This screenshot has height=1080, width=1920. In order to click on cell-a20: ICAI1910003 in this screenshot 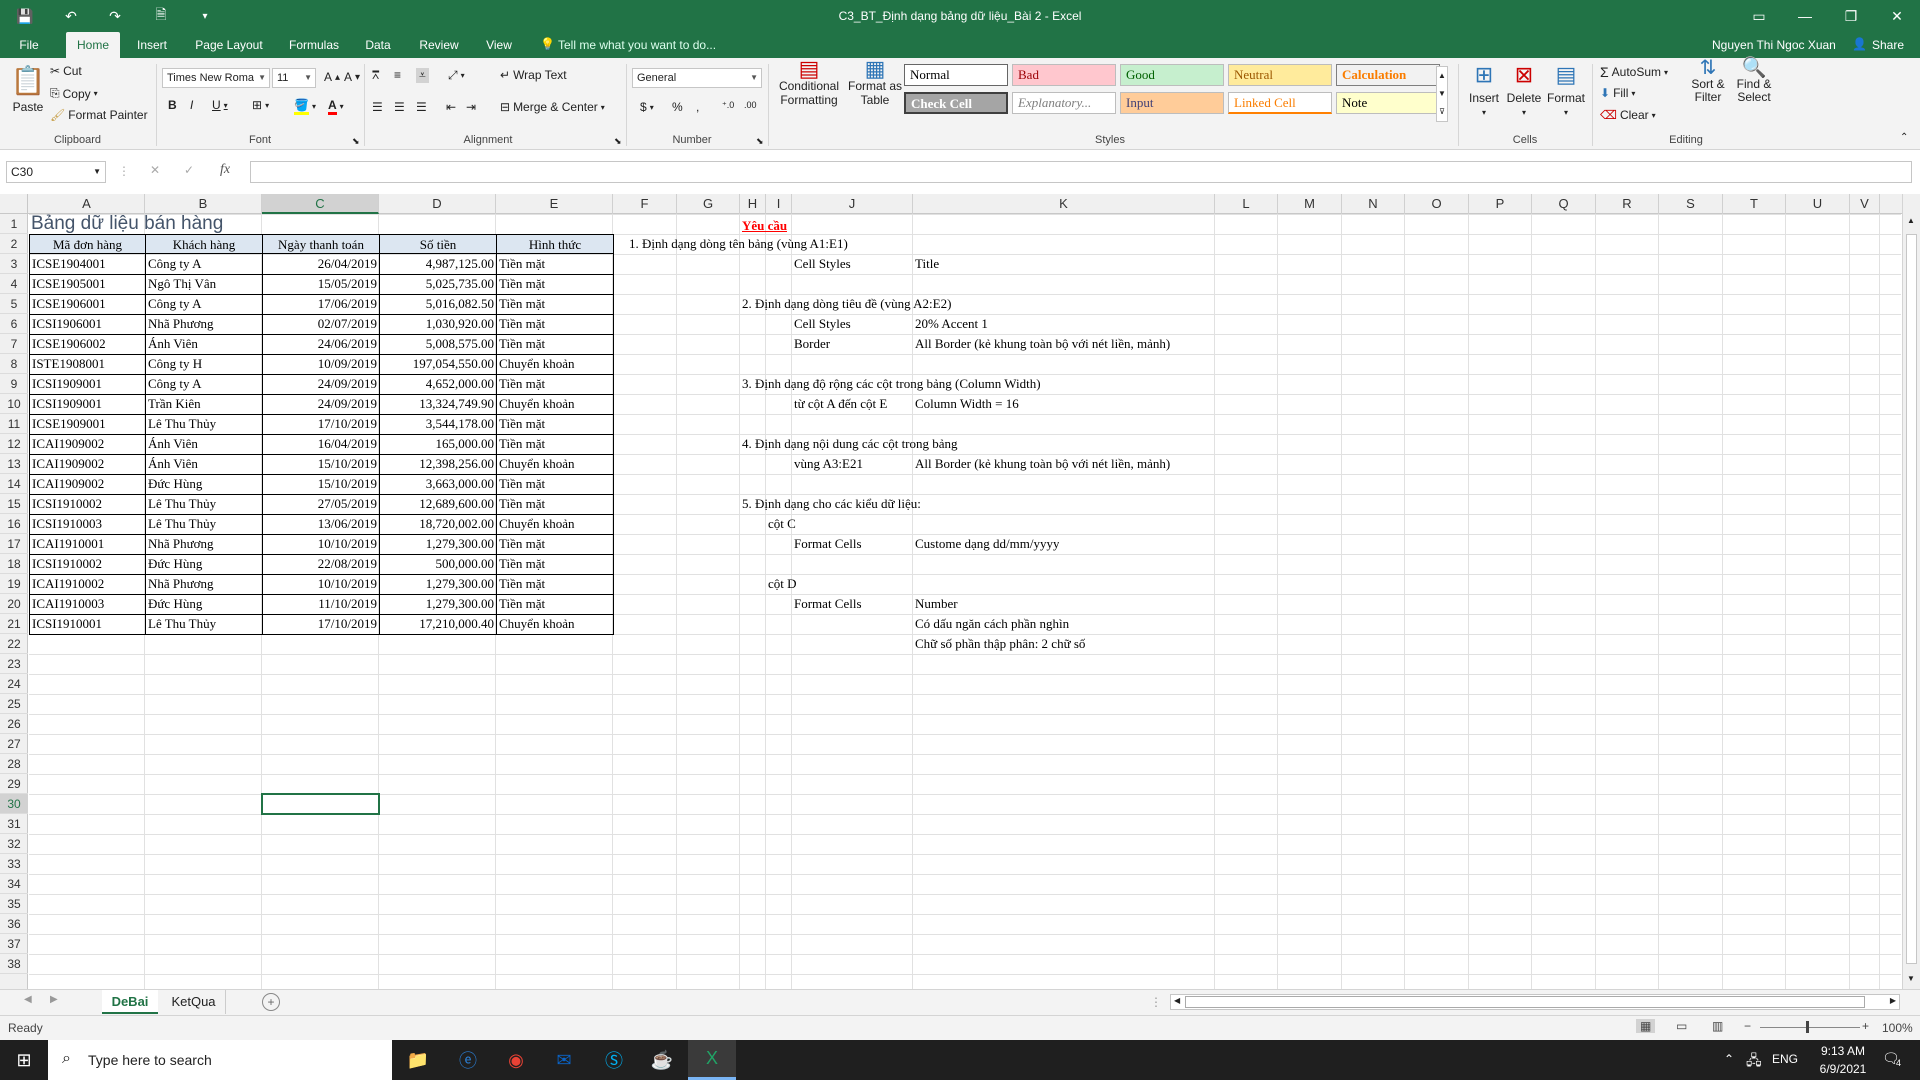, I will do `click(87, 604)`.